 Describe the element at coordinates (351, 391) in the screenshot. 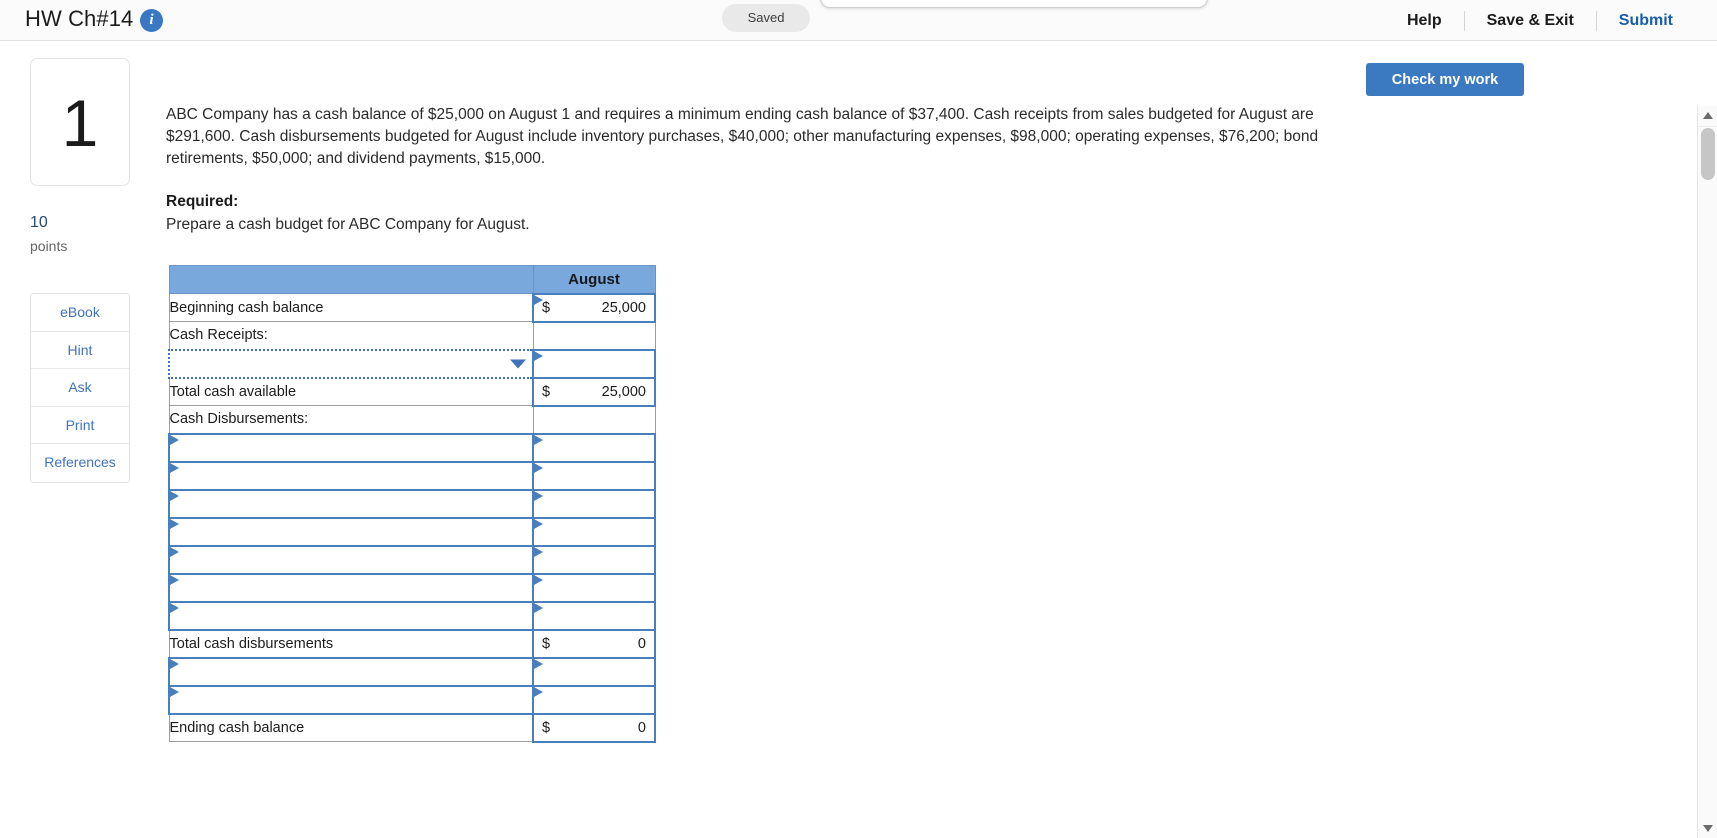

I see `row-label: Total cash available` at that location.